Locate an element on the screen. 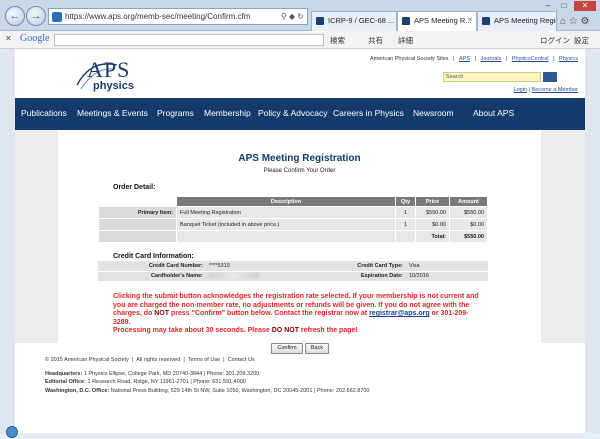  status-bar is located at coordinates (300, 436).